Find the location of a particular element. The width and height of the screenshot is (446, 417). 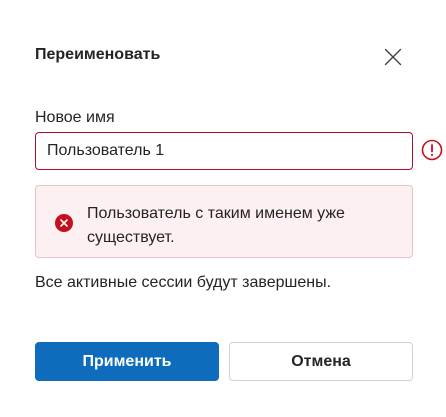

session-warning-text: Все активные сессии будут завершены. is located at coordinates (183, 282).